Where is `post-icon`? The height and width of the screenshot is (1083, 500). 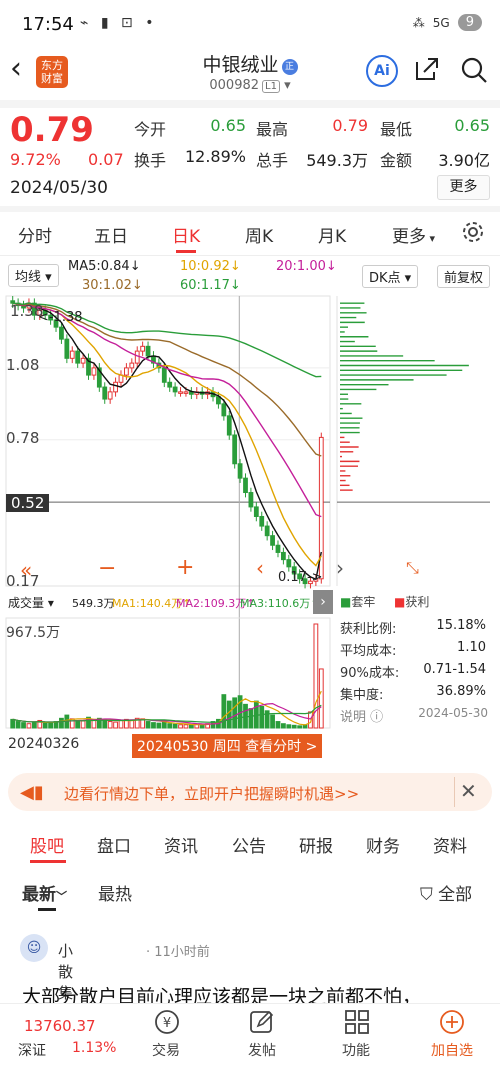
post-icon is located at coordinates (262, 1022).